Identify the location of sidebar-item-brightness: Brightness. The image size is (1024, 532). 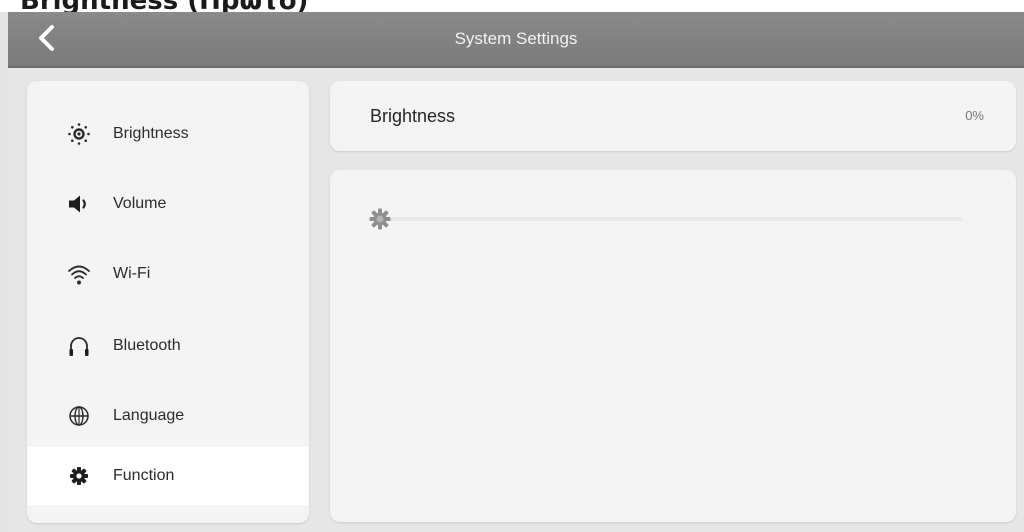
(168, 134).